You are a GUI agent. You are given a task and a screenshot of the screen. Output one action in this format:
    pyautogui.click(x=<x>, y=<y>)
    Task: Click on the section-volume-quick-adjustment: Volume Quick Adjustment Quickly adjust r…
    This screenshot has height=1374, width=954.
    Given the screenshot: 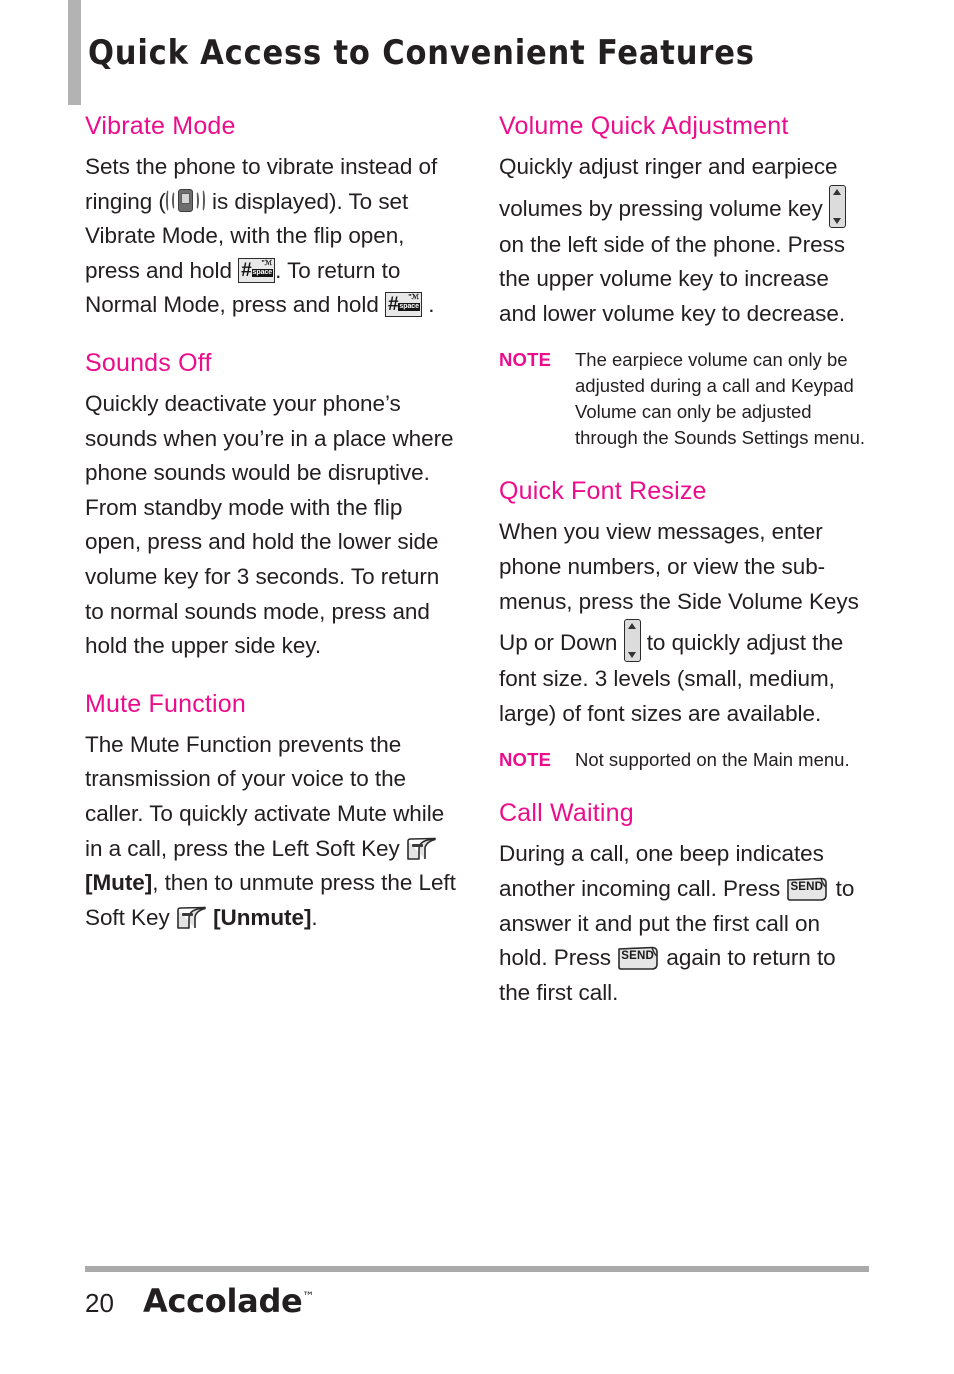 What is the action you would take?
    pyautogui.click(x=685, y=281)
    